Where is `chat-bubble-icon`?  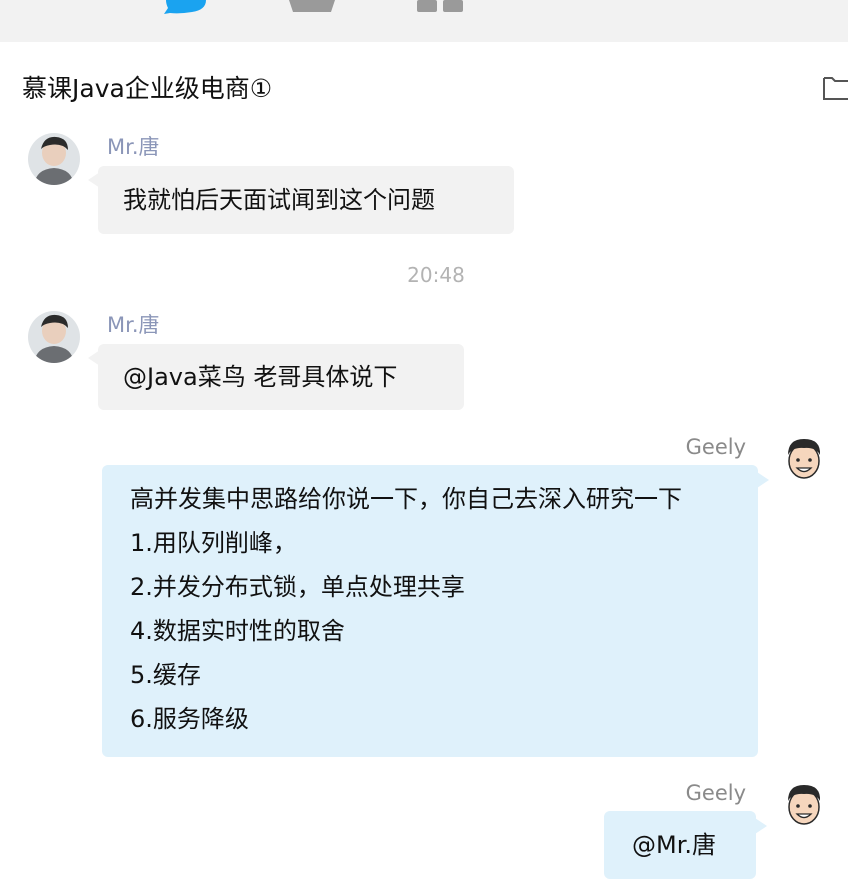
chat-bubble-icon is located at coordinates (186, 7).